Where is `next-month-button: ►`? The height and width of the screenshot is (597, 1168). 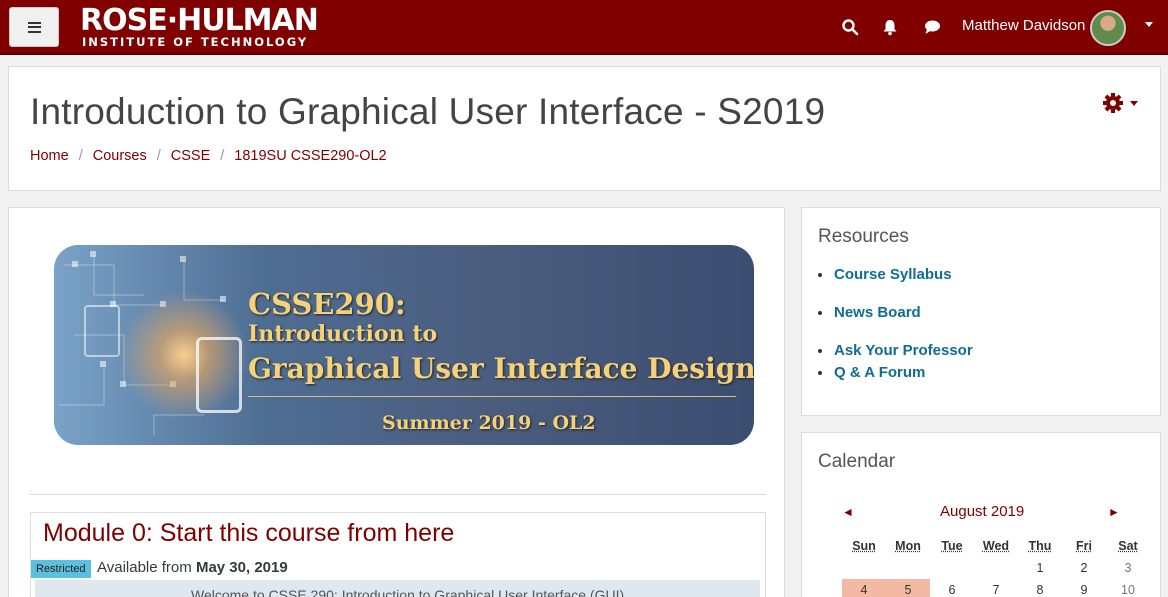 next-month-button: ► is located at coordinates (1114, 512).